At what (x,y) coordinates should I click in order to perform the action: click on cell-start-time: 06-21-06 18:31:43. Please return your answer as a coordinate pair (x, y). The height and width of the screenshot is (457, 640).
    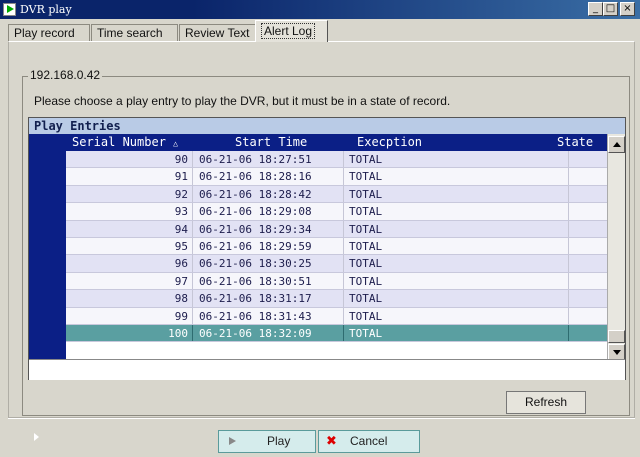
    Looking at the image, I should click on (255, 316).